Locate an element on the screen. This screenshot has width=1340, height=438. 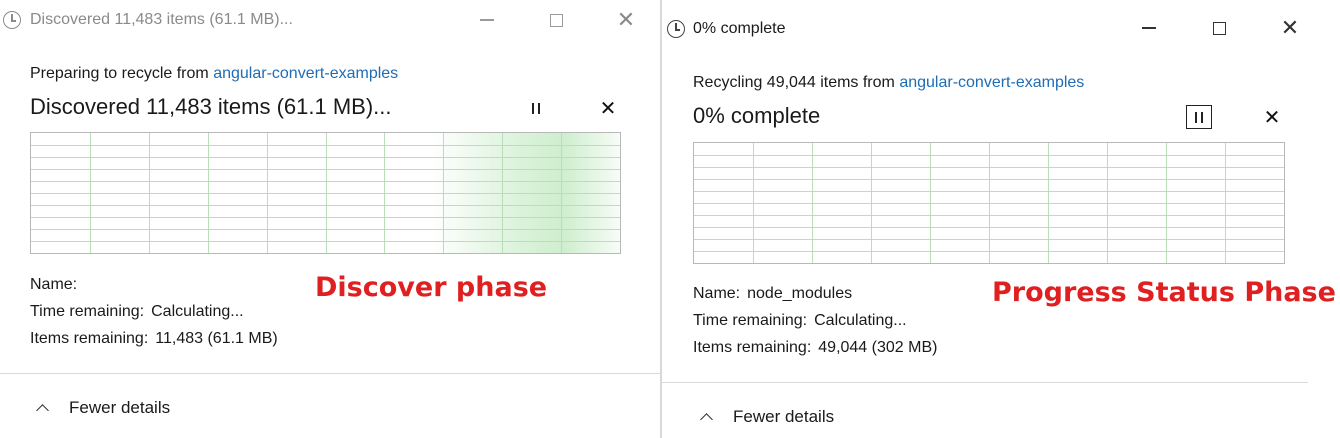
header-prefix: Recycling 49,044 items from is located at coordinates (796, 82).